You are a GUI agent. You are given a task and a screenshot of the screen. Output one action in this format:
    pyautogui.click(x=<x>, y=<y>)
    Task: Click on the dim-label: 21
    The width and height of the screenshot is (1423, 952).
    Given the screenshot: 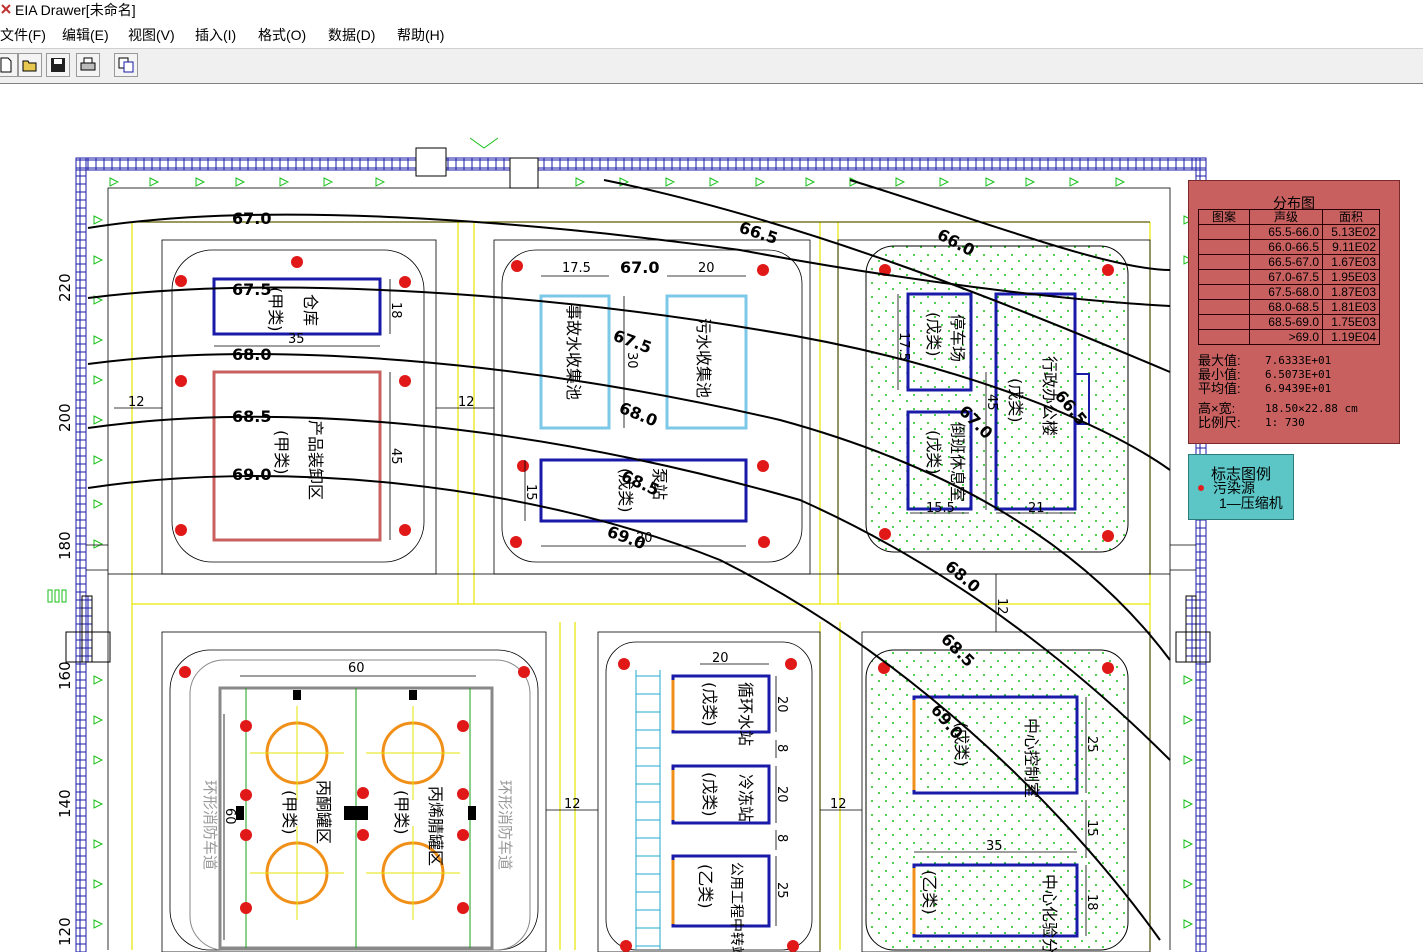 What is the action you would take?
    pyautogui.click(x=1036, y=508)
    